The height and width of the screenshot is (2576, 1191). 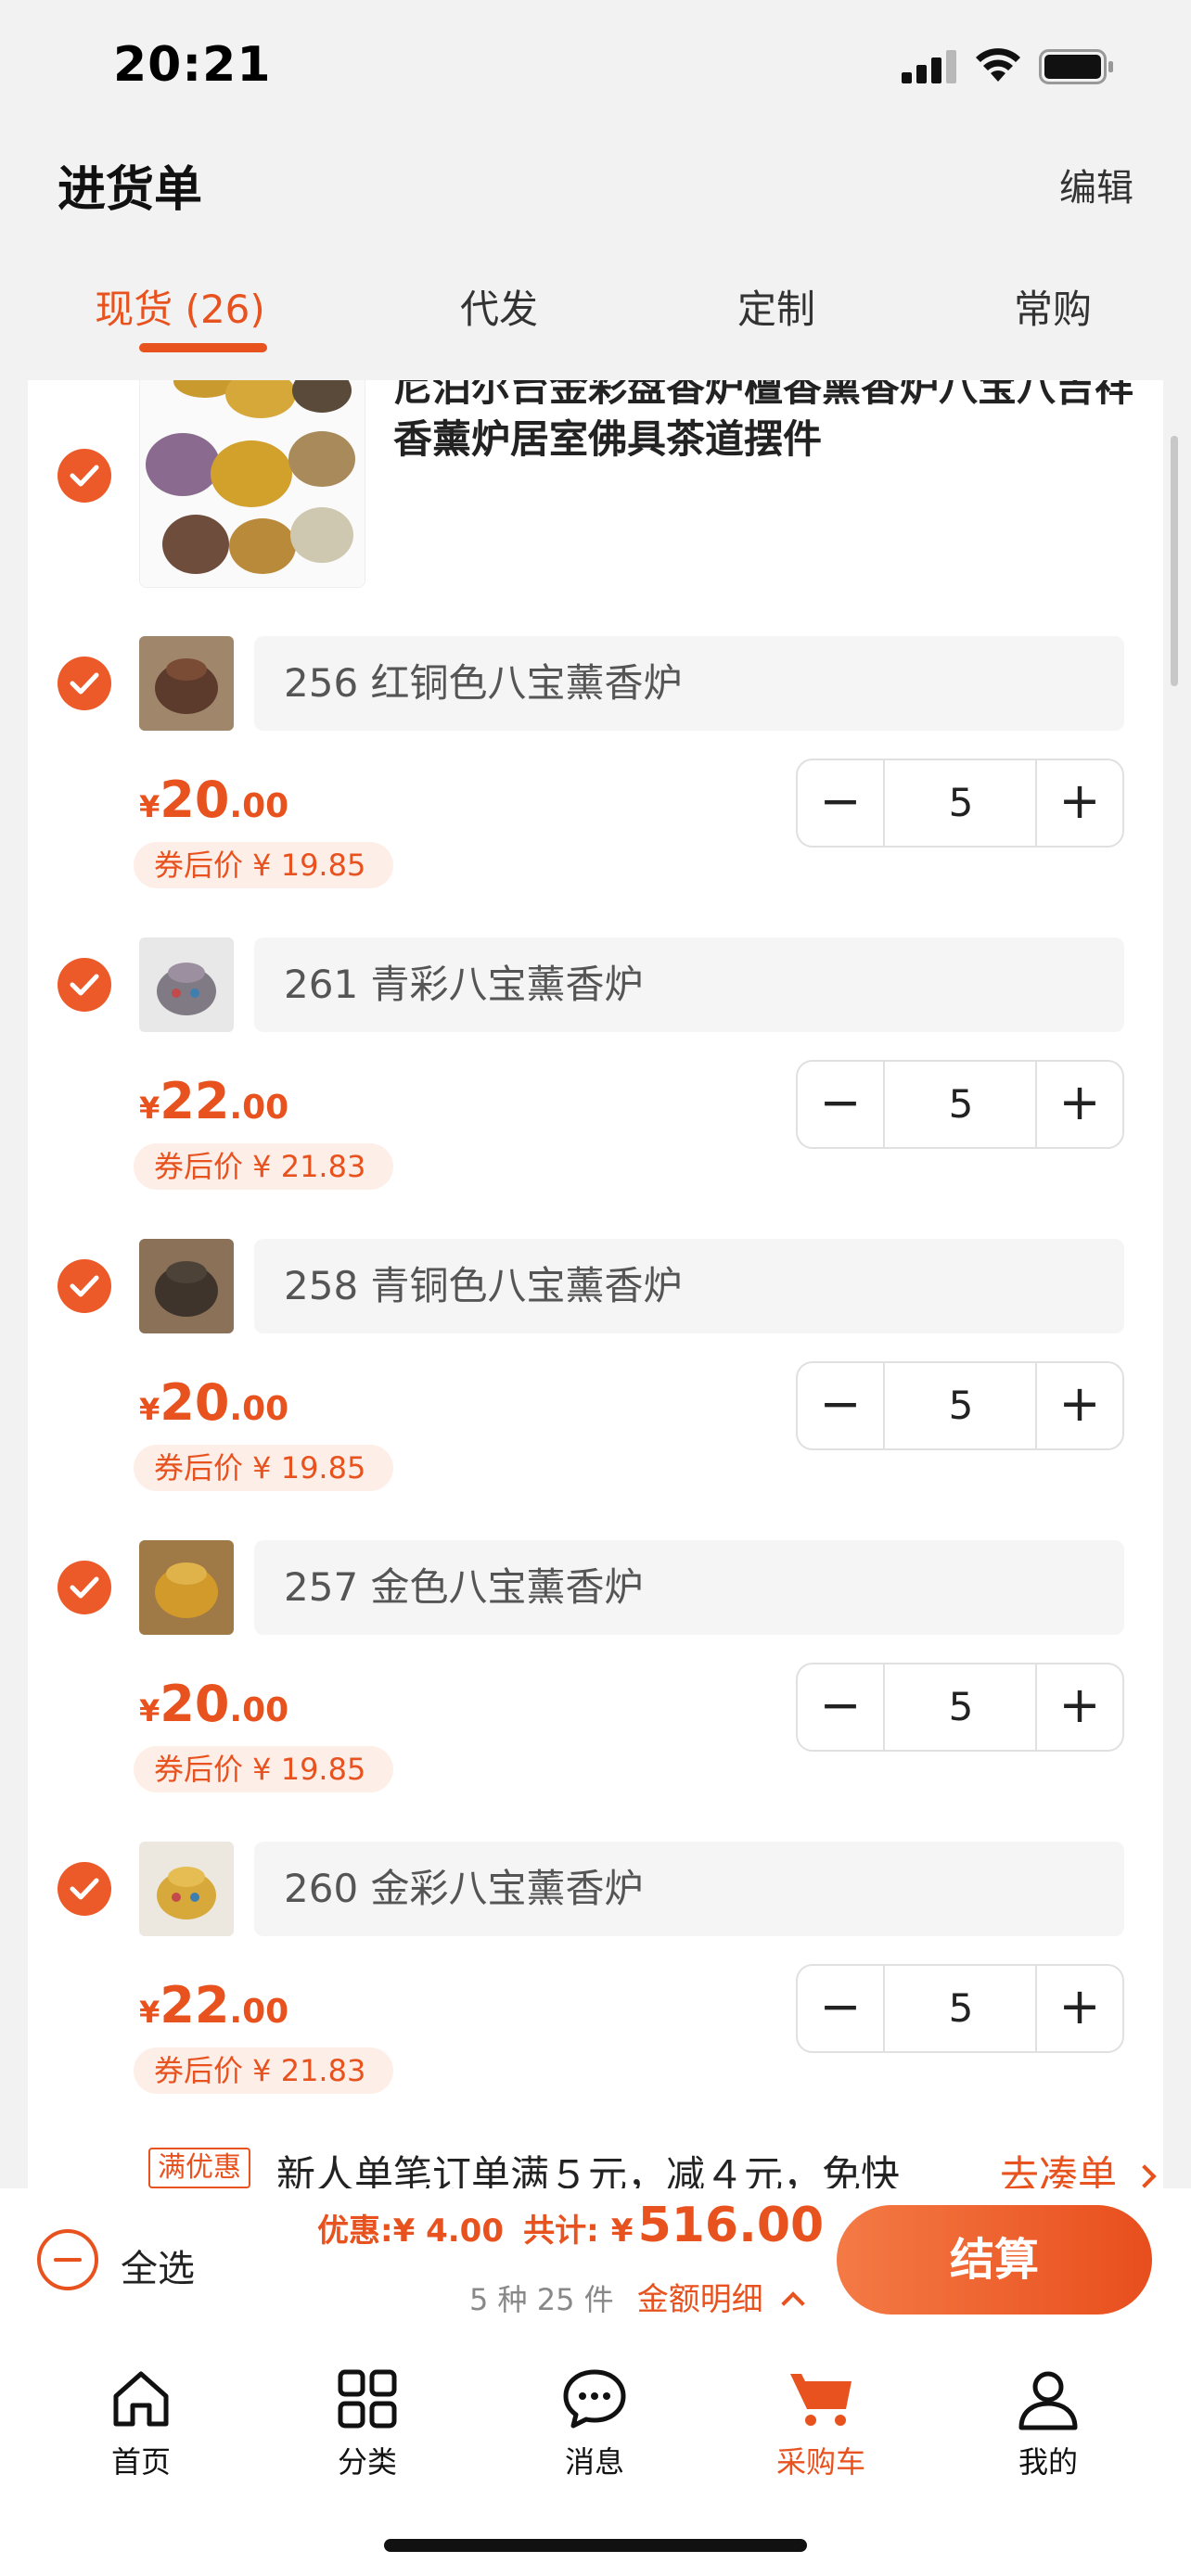 I want to click on tabs: 现货 (26) 代发 定制 常购, so click(x=595, y=320).